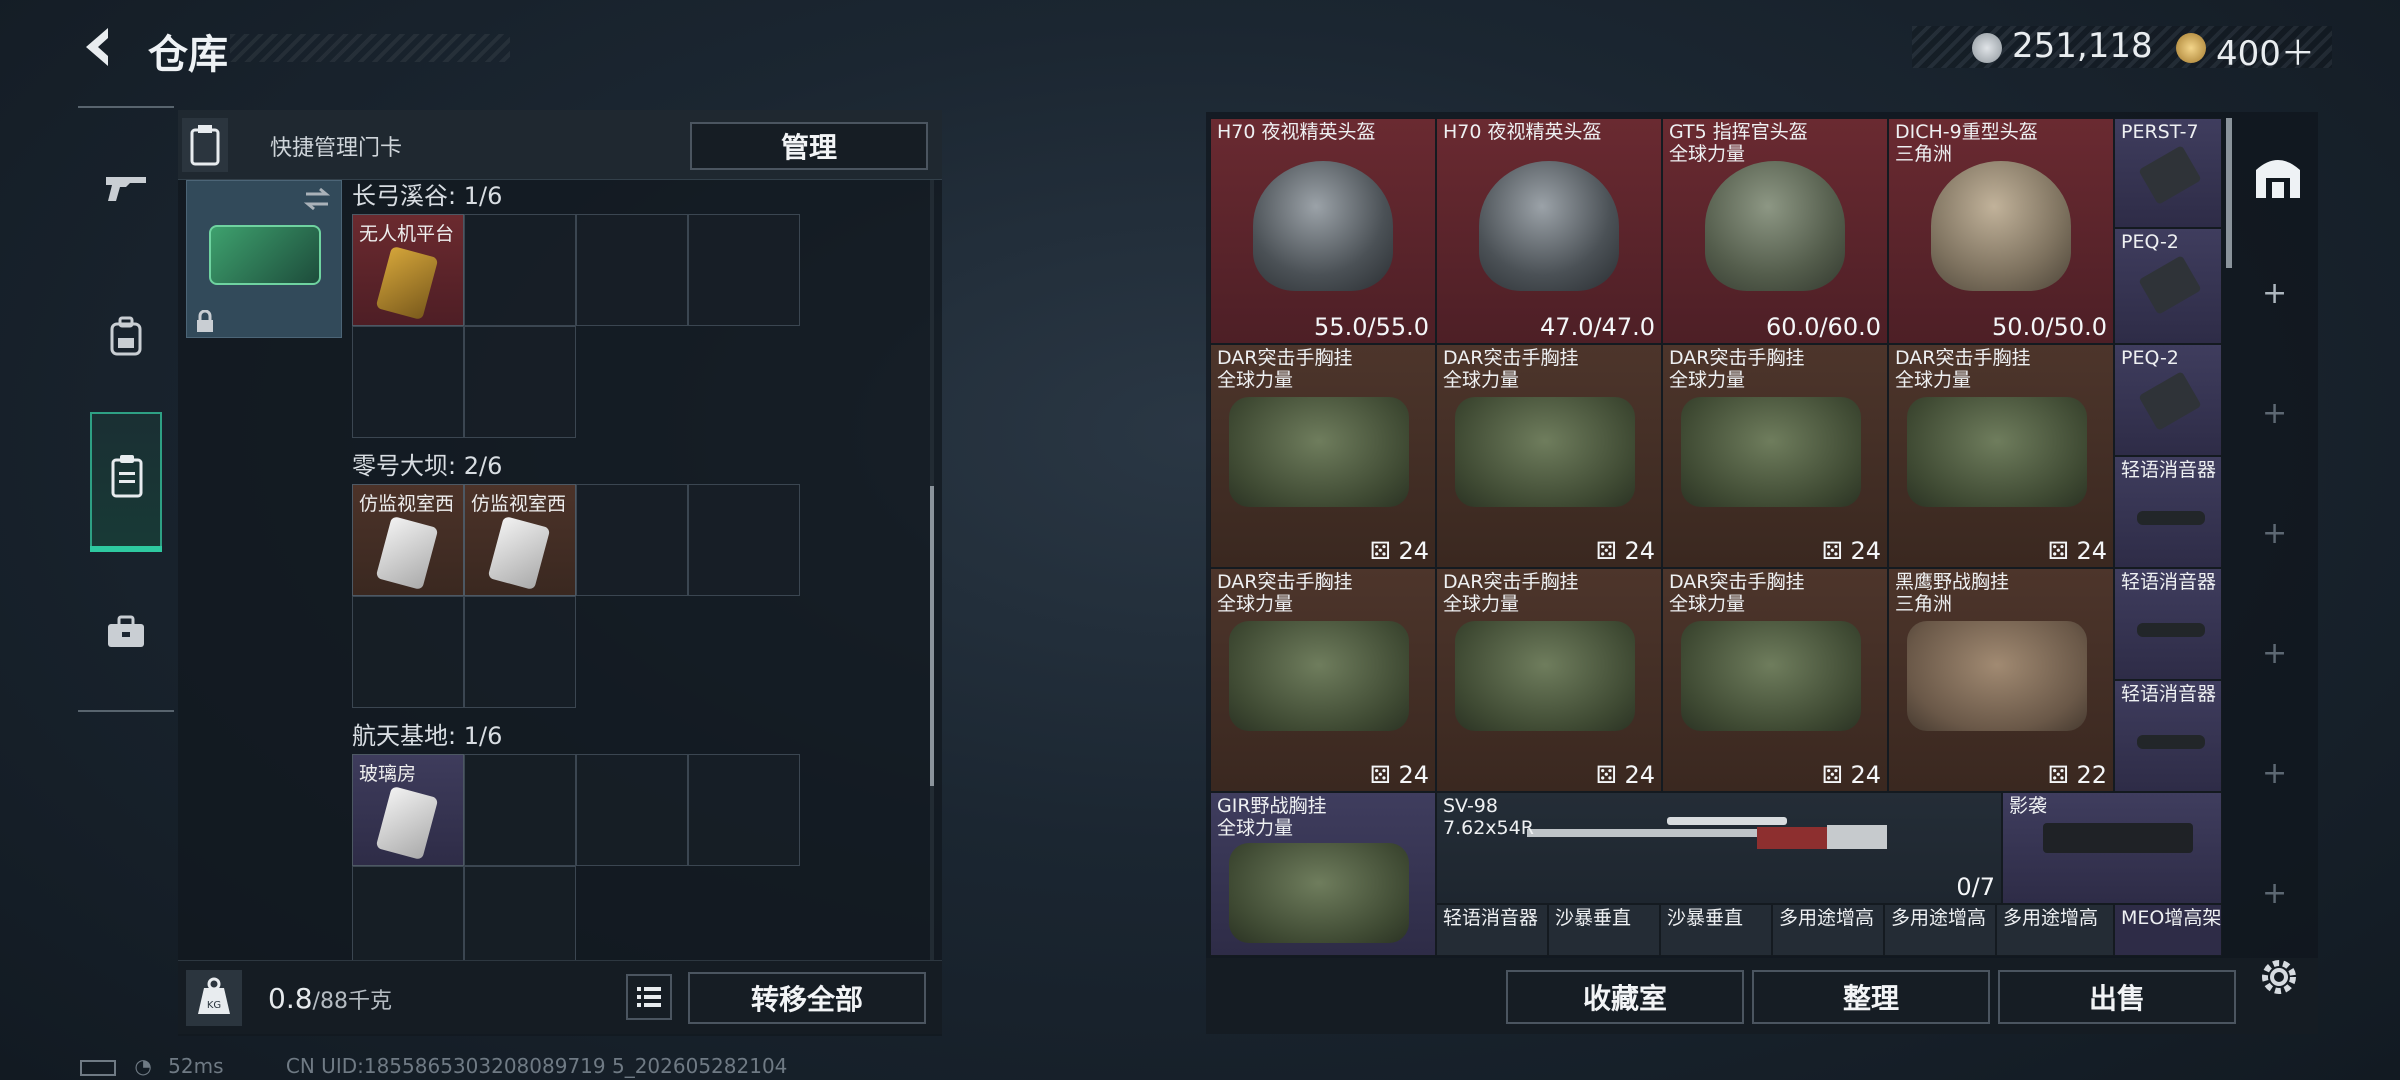 Image resolution: width=2400 pixels, height=1080 pixels. I want to click on inventory-item: PERST-7, so click(2168, 173).